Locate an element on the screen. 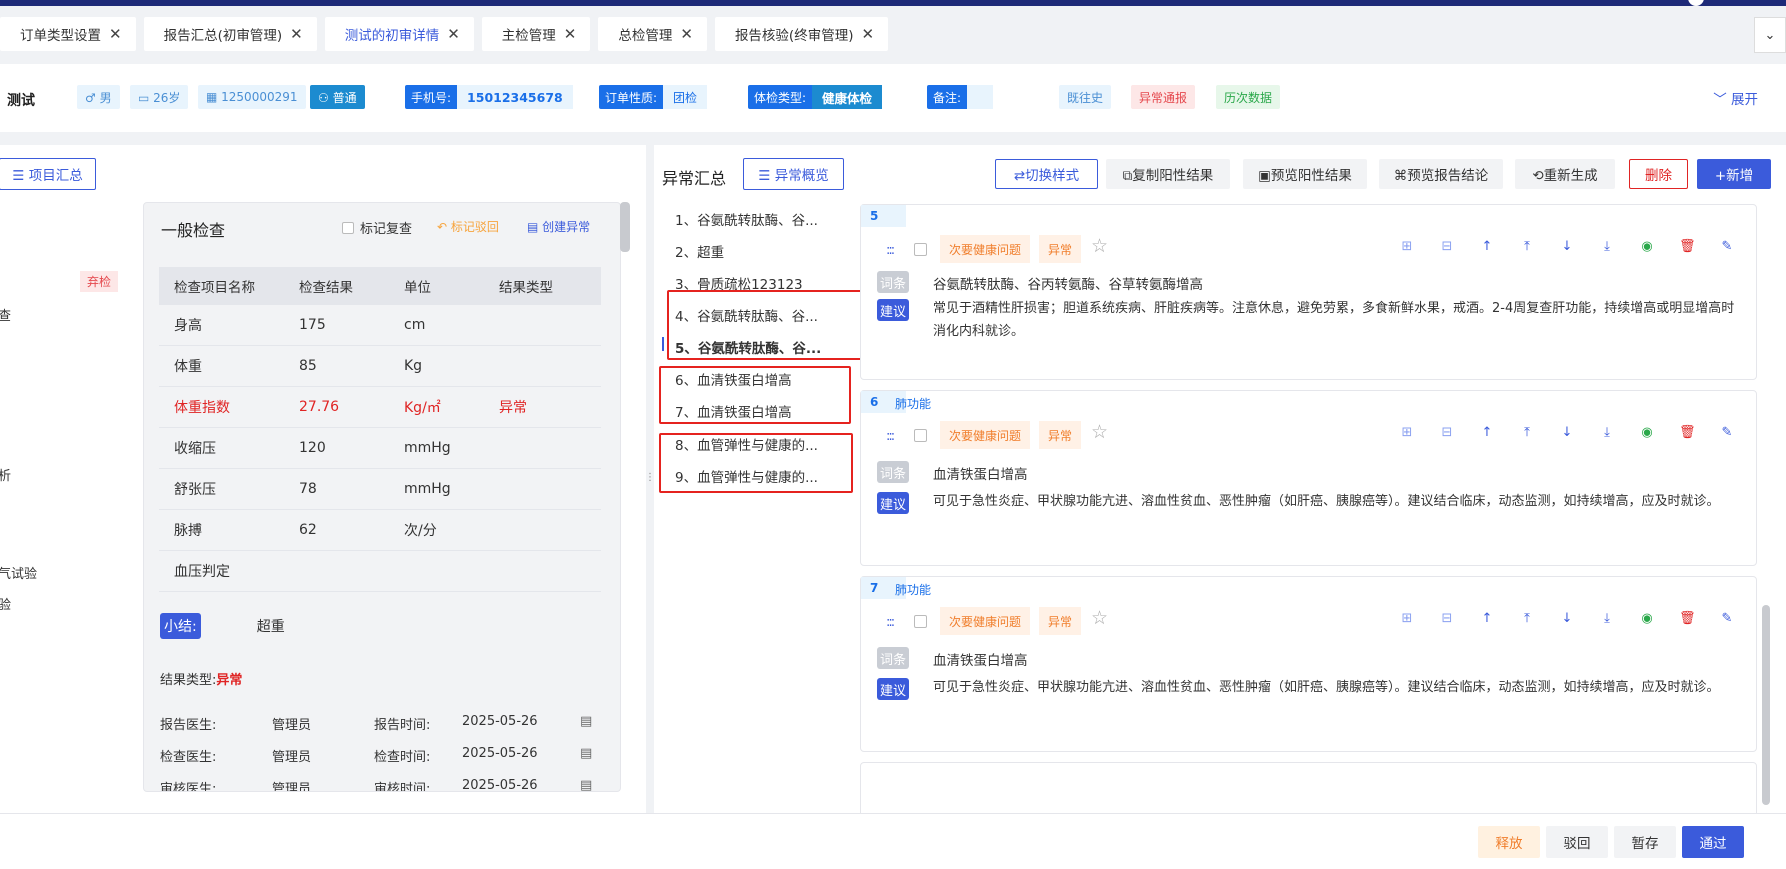  meta-row: 检查医生: 管理员 检查时间: 2025-05-26 ▤ is located at coordinates (380, 755).